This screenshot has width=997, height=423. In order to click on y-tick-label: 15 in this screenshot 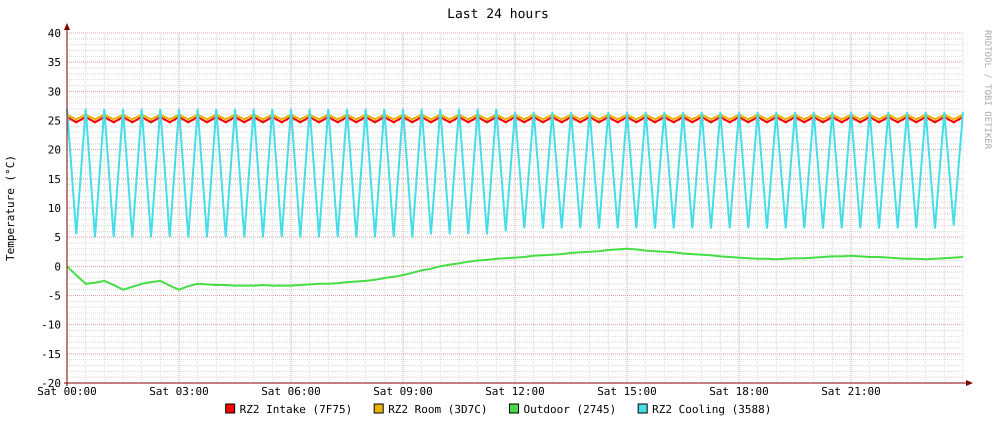, I will do `click(54, 179)`.